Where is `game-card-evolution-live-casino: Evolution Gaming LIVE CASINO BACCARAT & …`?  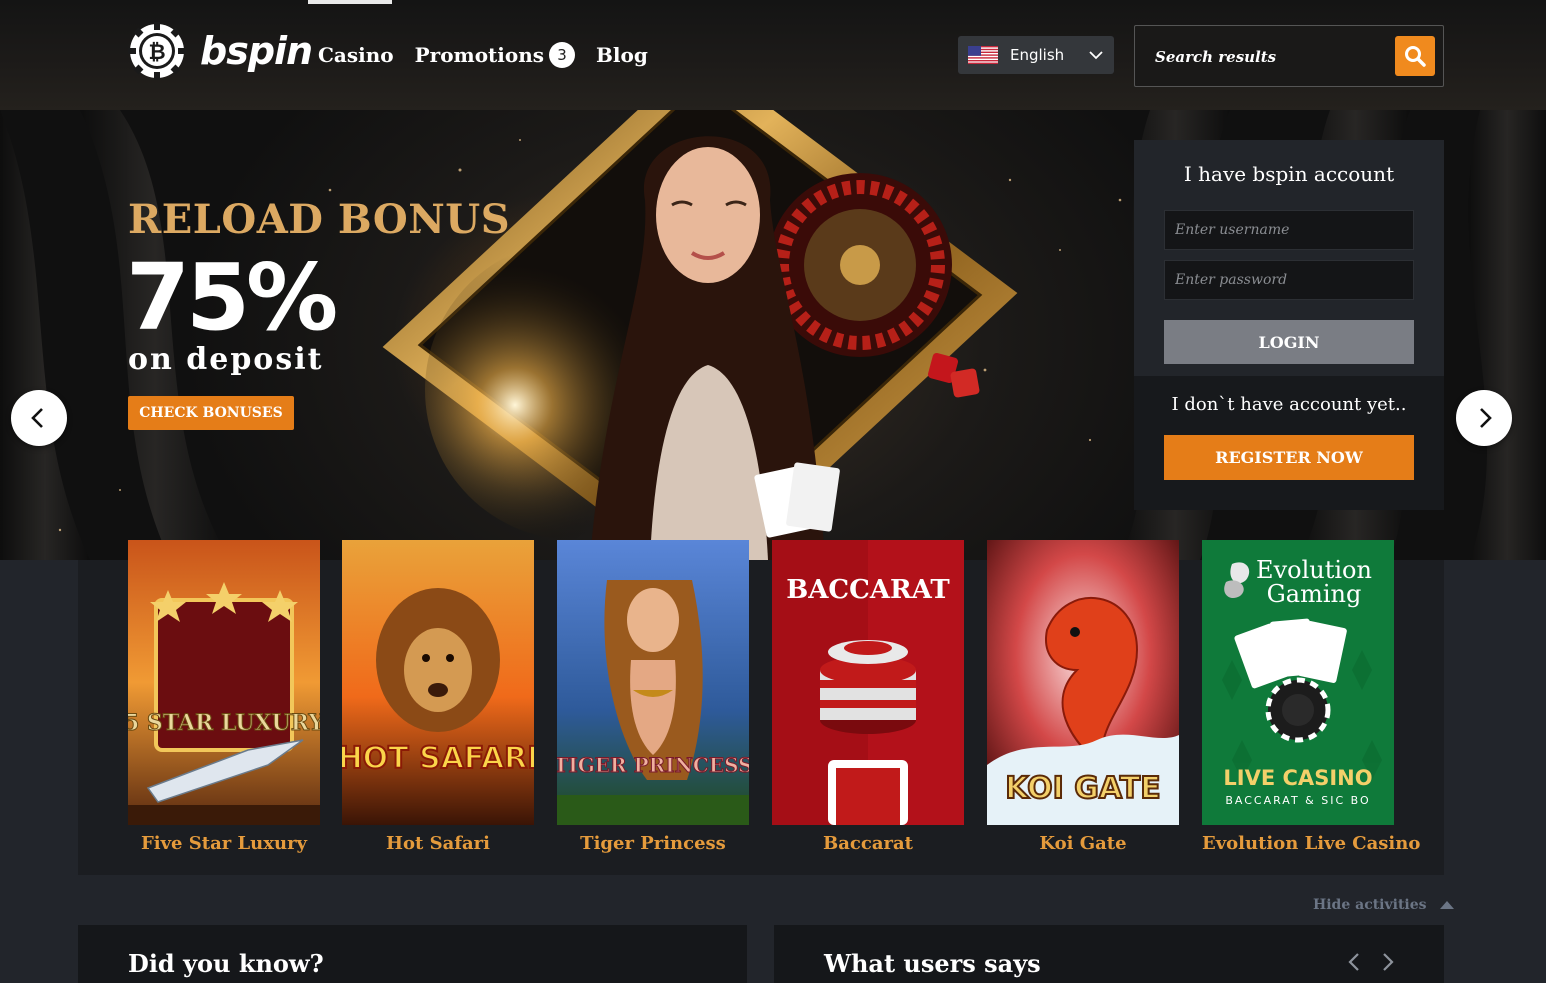 game-card-evolution-live-casino: Evolution Gaming LIVE CASINO BACCARAT & … is located at coordinates (1311, 697).